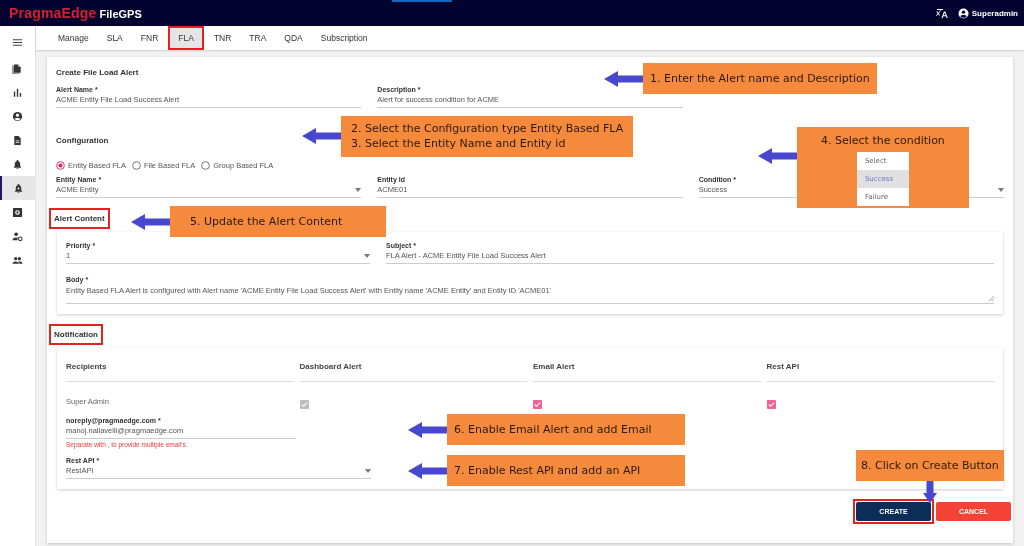 The image size is (1024, 546). What do you see at coordinates (17, 260) in the screenshot?
I see `people-icon` at bounding box center [17, 260].